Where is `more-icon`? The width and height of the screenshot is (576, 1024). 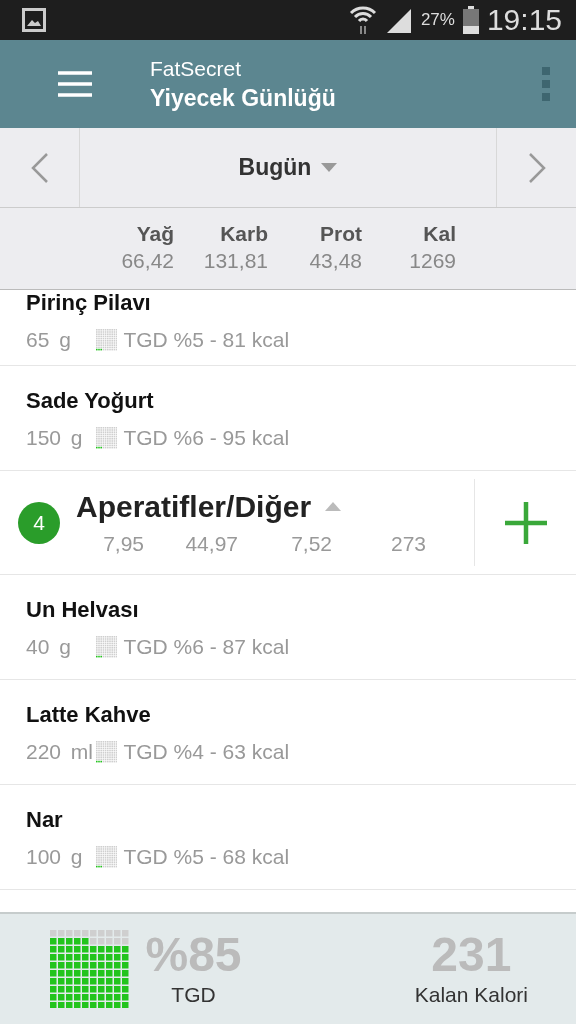
more-icon is located at coordinates (546, 84).